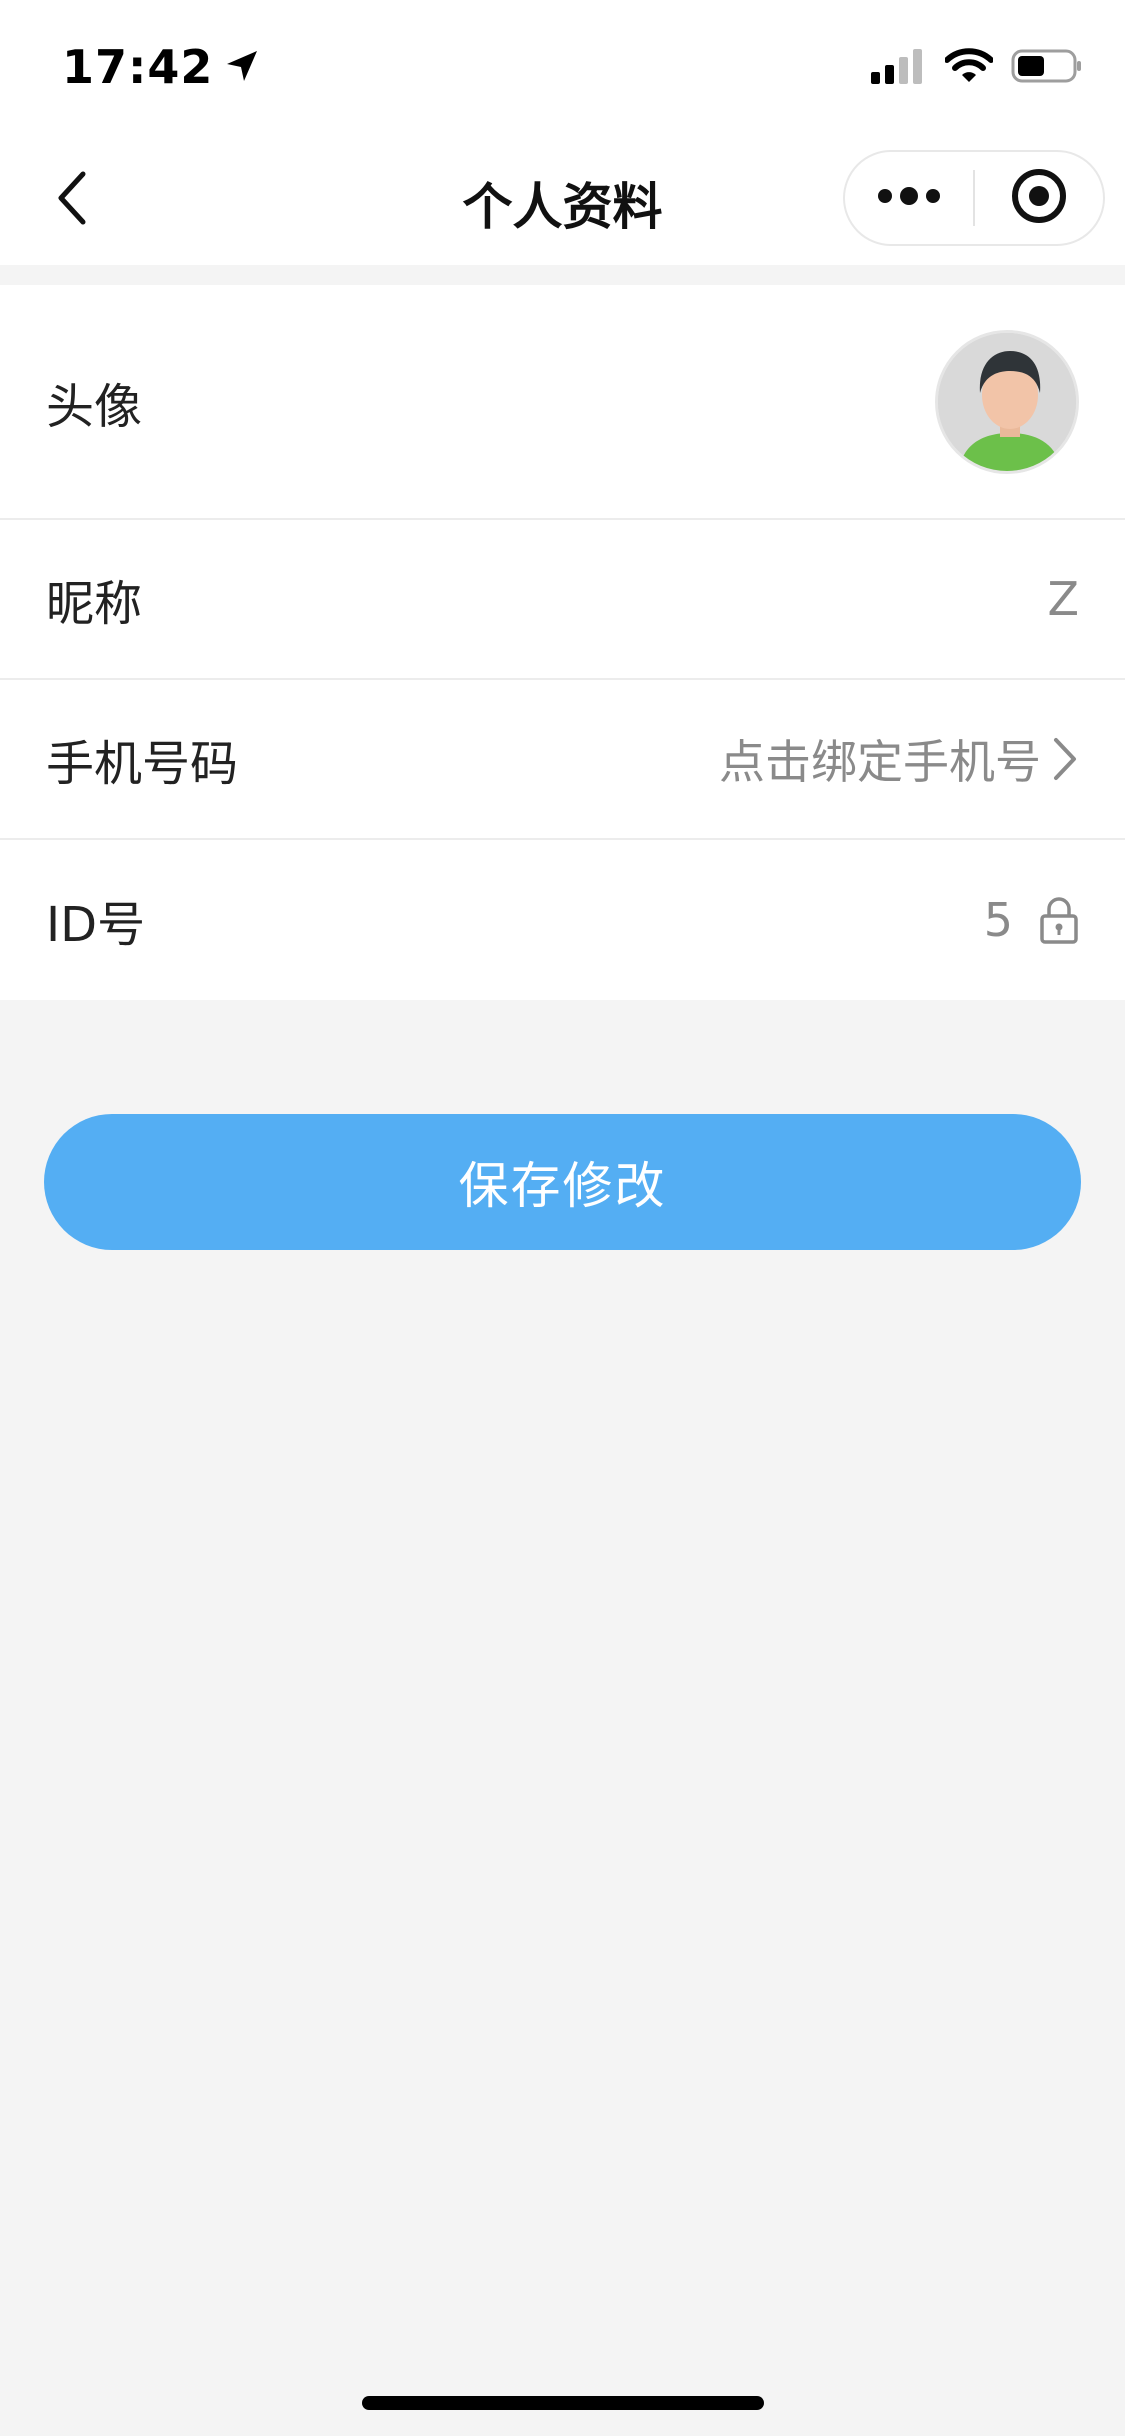 This screenshot has height=2436, width=1125. I want to click on mini-program-capsule, so click(974, 198).